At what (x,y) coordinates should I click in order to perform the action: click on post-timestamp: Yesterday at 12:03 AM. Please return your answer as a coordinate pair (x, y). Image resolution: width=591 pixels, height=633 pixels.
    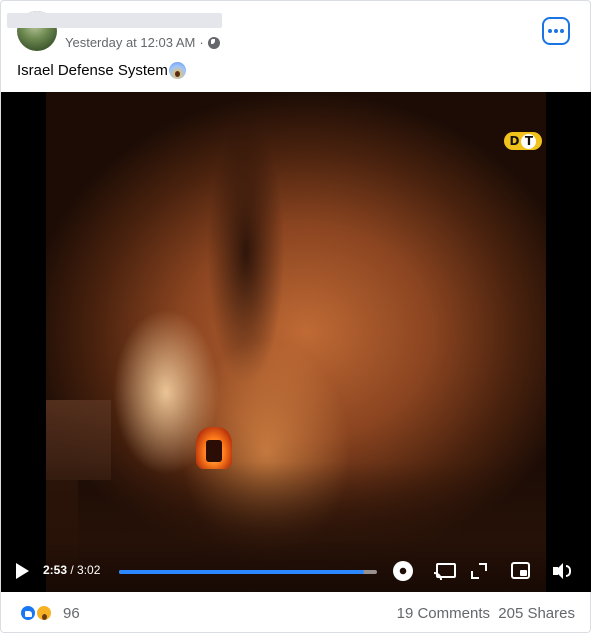
    Looking at the image, I should click on (130, 42).